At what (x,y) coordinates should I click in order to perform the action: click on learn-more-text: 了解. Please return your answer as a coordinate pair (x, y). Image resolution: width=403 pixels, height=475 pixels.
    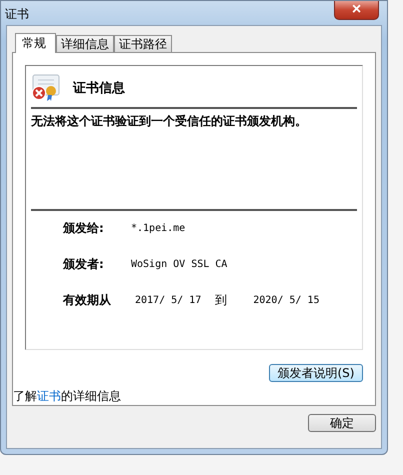
    Looking at the image, I should click on (25, 396).